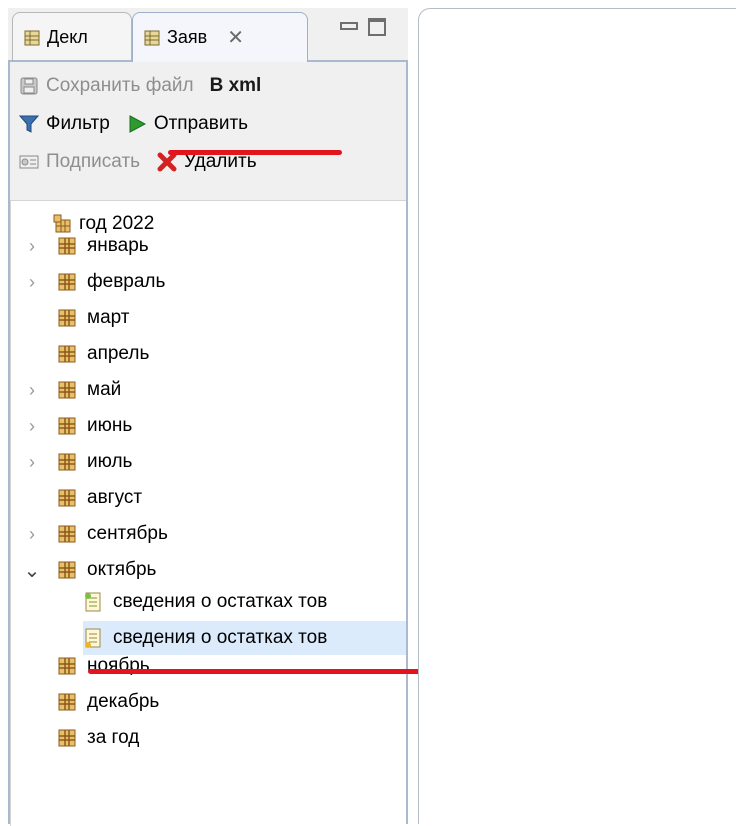 This screenshot has width=736, height=826. I want to click on tab-decl: Декл, so click(72, 37).